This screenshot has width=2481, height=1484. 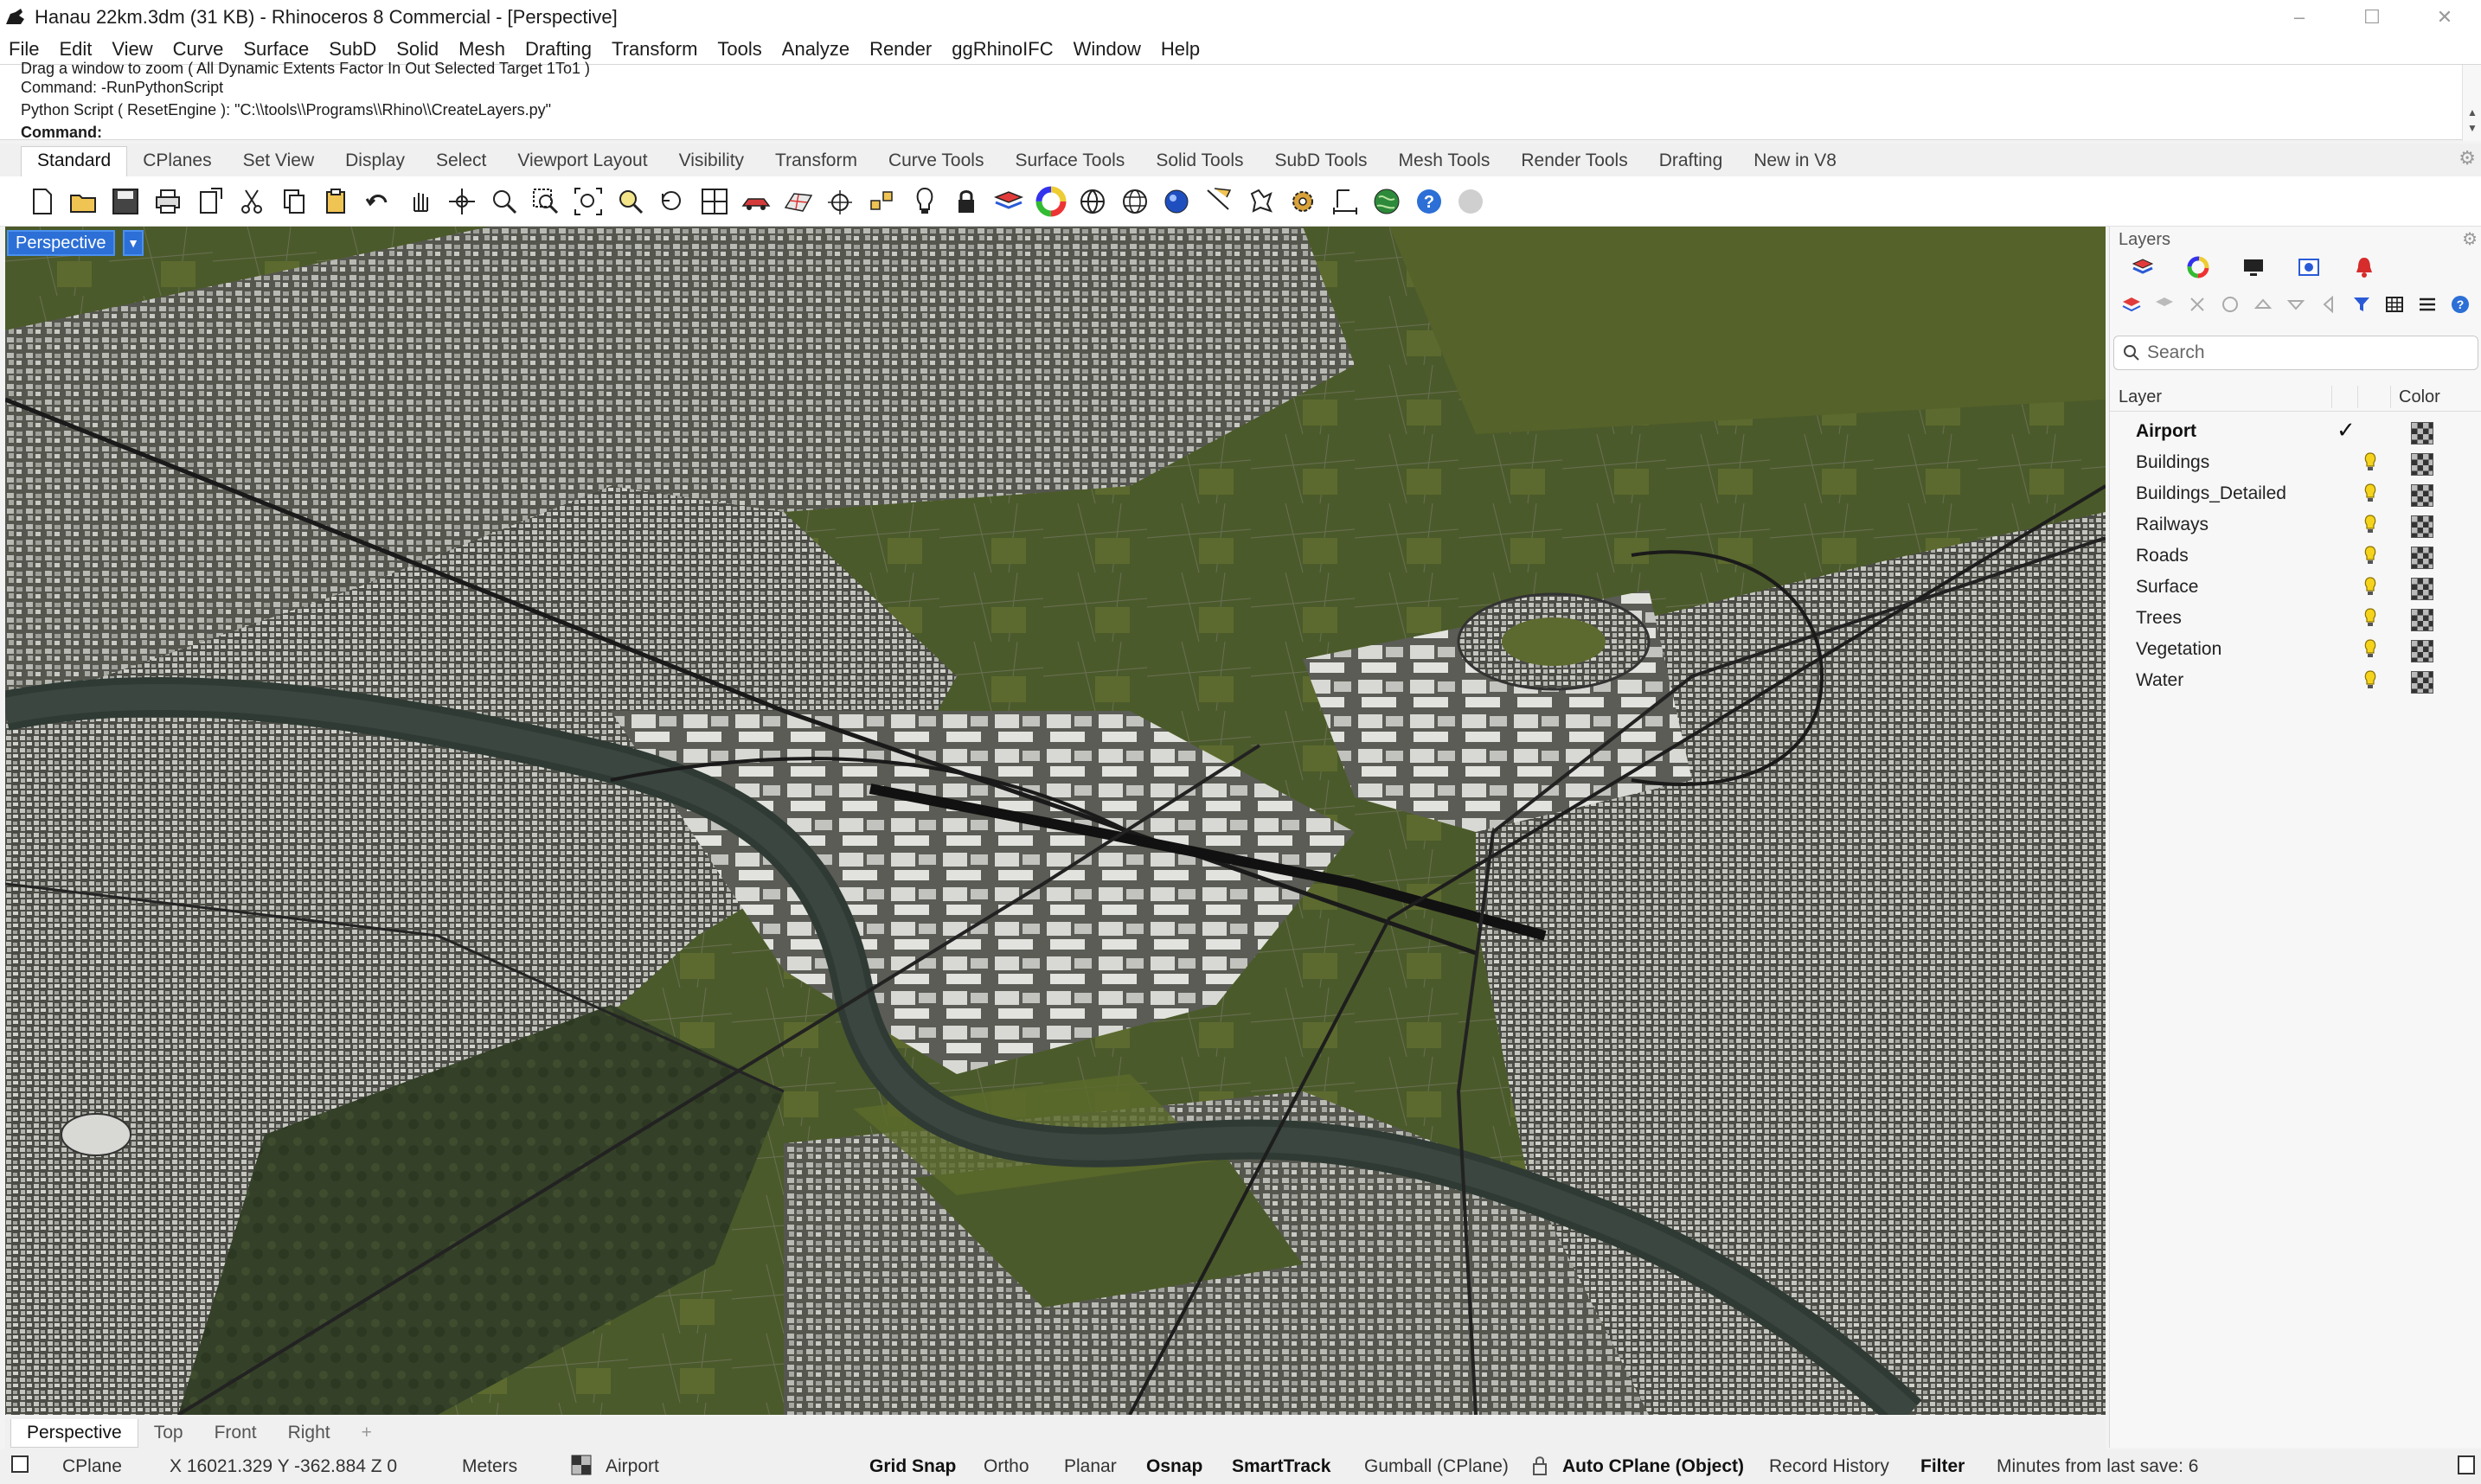 I want to click on lasso-icon, so click(x=1261, y=201).